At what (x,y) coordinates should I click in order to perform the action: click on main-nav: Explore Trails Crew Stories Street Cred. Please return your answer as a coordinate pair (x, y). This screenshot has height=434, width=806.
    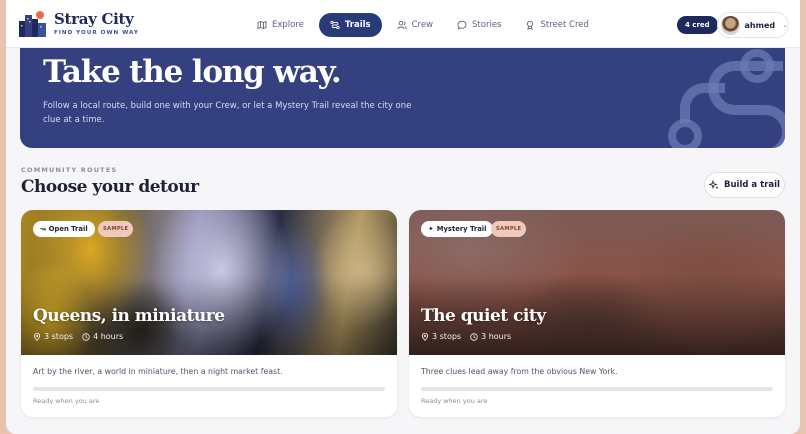
    Looking at the image, I should click on (423, 25).